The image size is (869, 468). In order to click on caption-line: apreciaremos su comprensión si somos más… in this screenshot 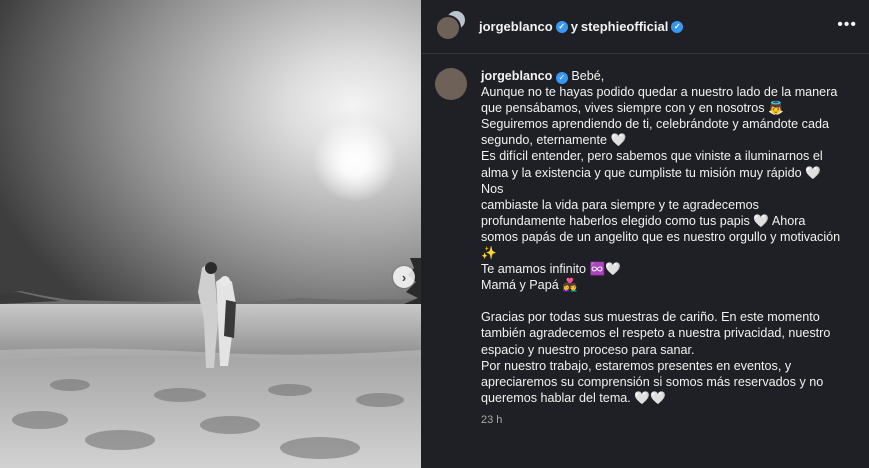, I will do `click(652, 381)`.